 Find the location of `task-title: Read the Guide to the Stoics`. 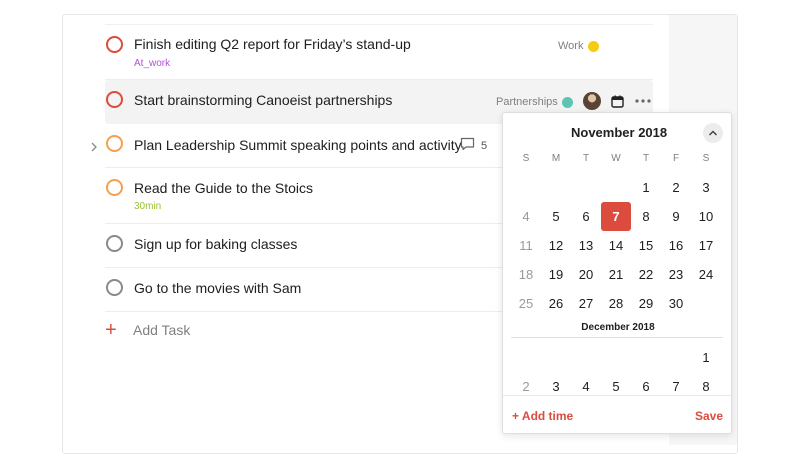

task-title: Read the Guide to the Stoics is located at coordinates (223, 188).